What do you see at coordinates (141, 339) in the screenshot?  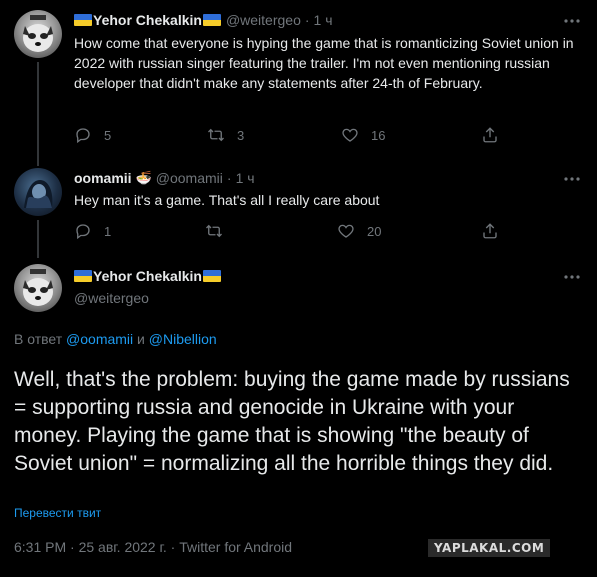 I see `reply-and: и` at bounding box center [141, 339].